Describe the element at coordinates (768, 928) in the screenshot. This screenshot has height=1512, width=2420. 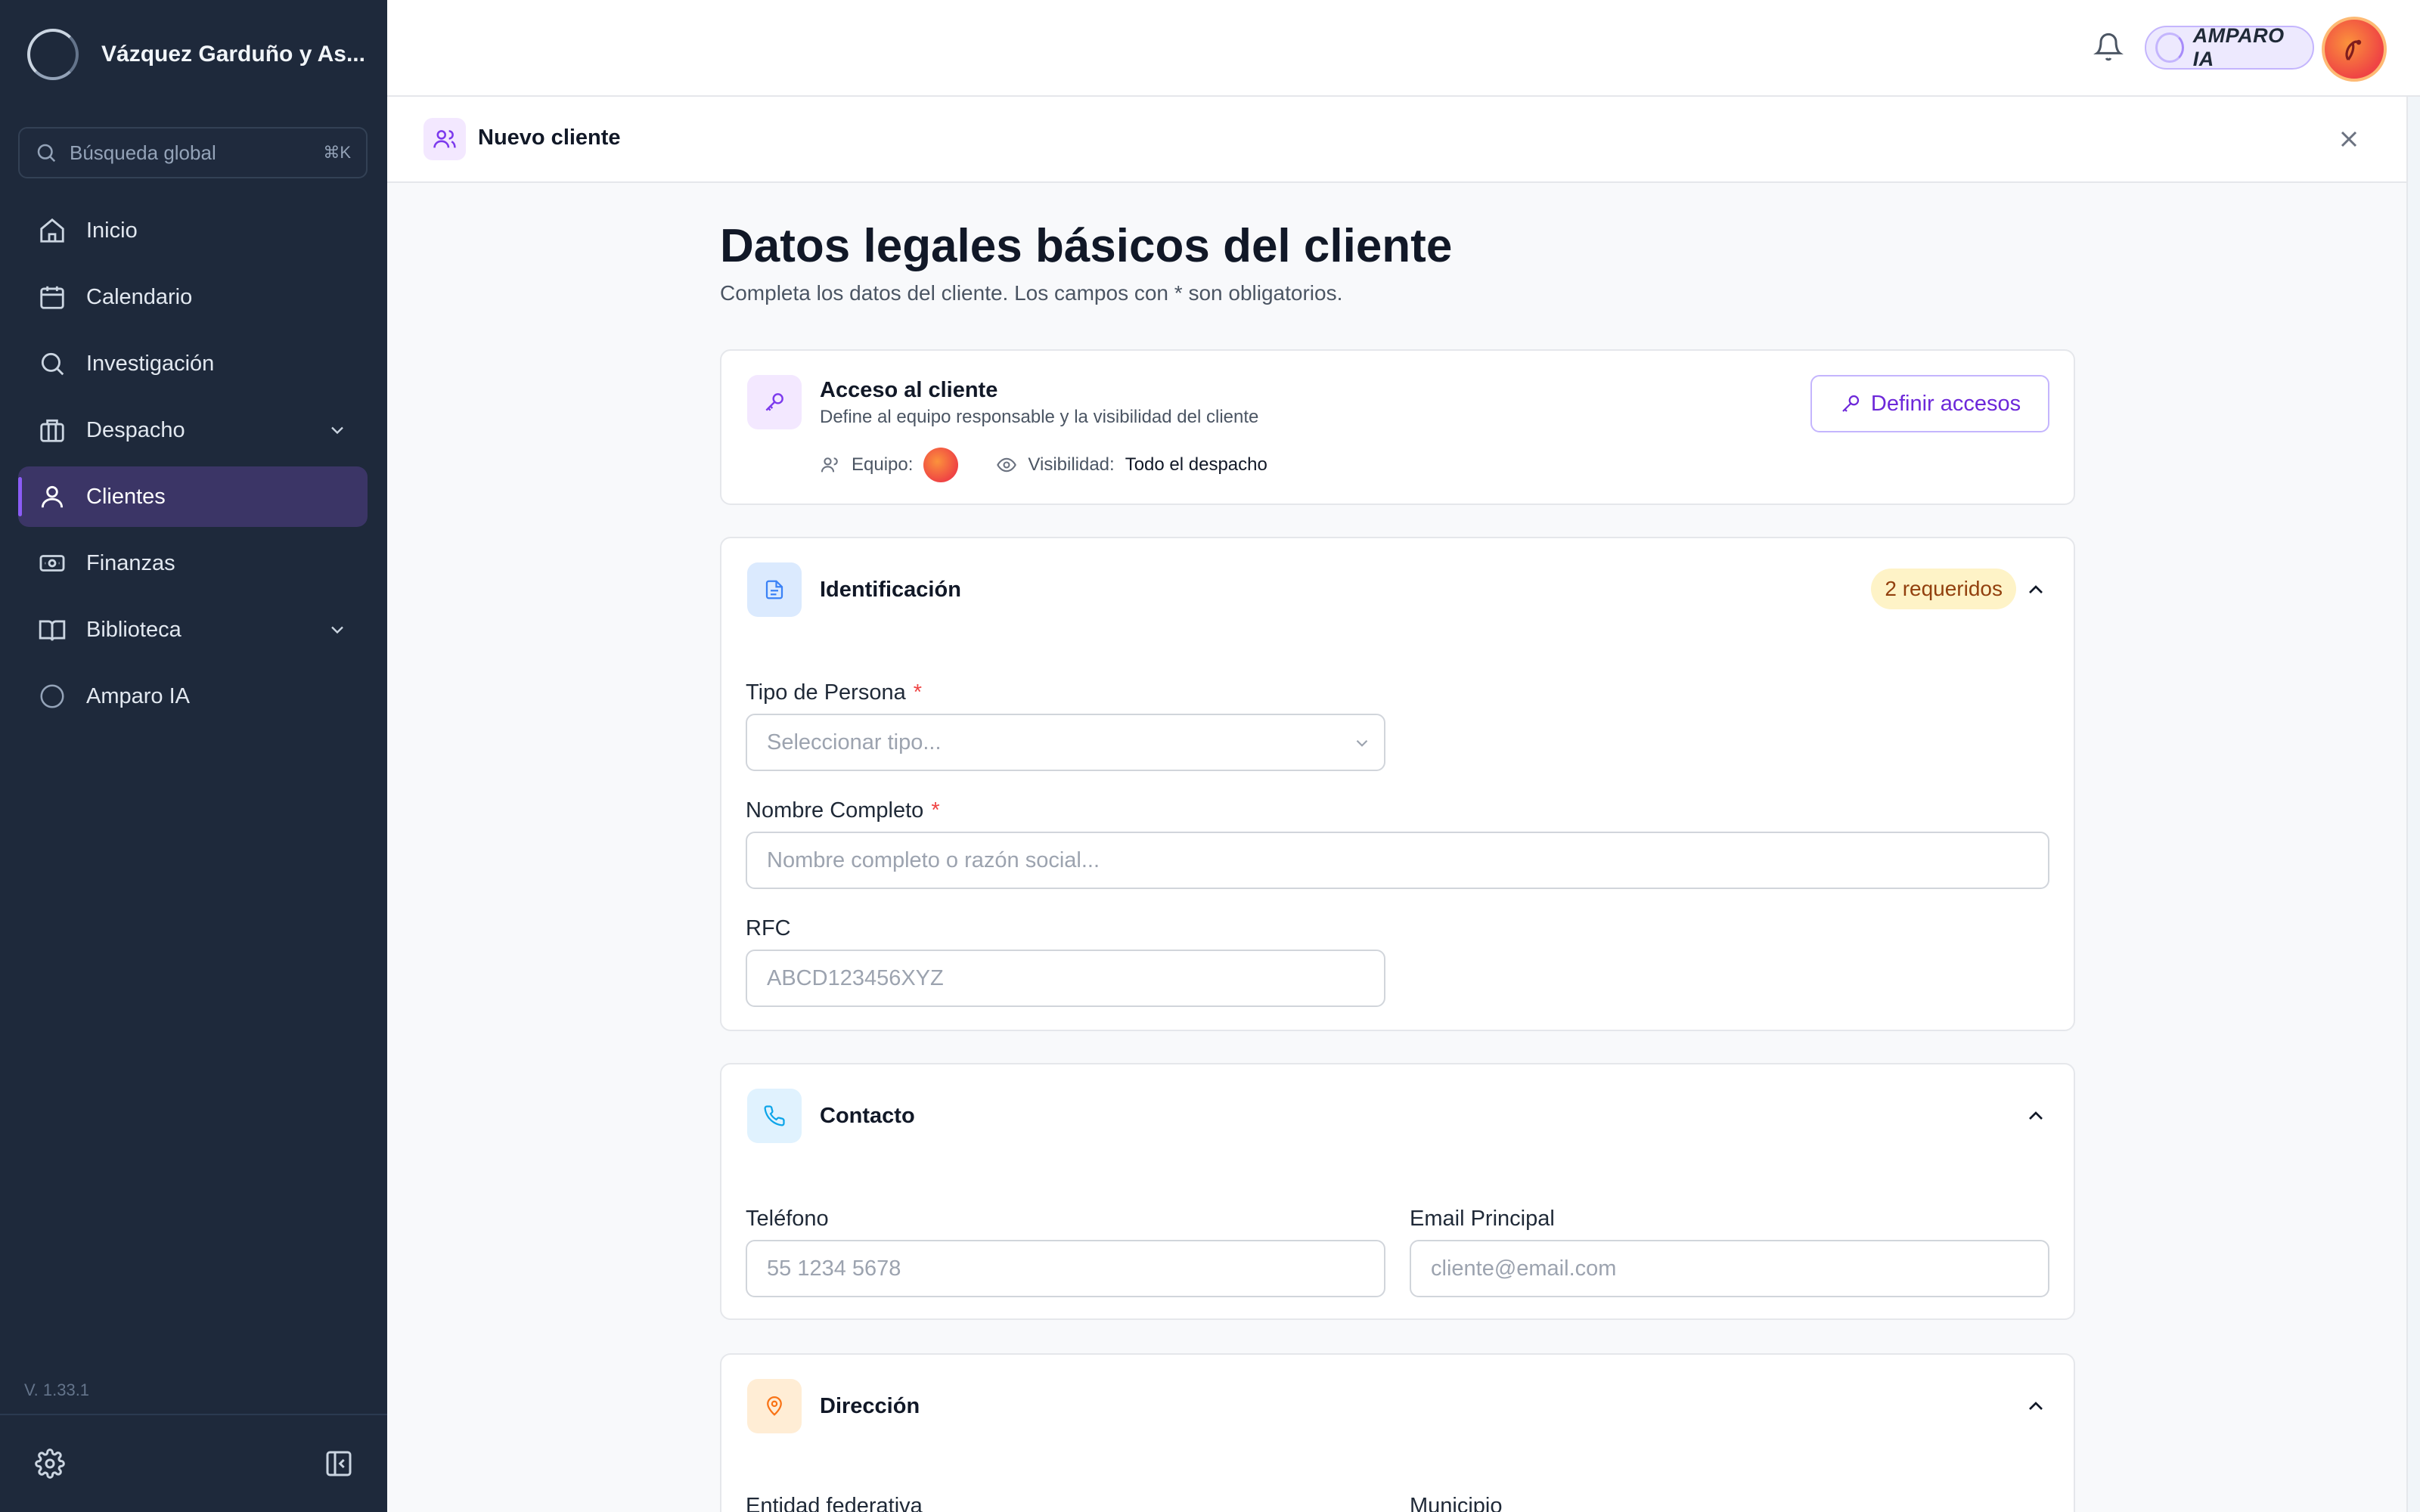
I see `rfc-label: RFC` at that location.